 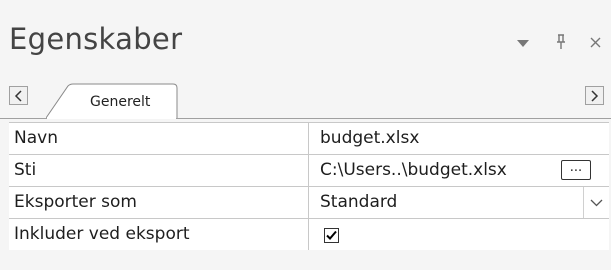 What do you see at coordinates (159, 138) in the screenshot?
I see `property-name: Navn` at bounding box center [159, 138].